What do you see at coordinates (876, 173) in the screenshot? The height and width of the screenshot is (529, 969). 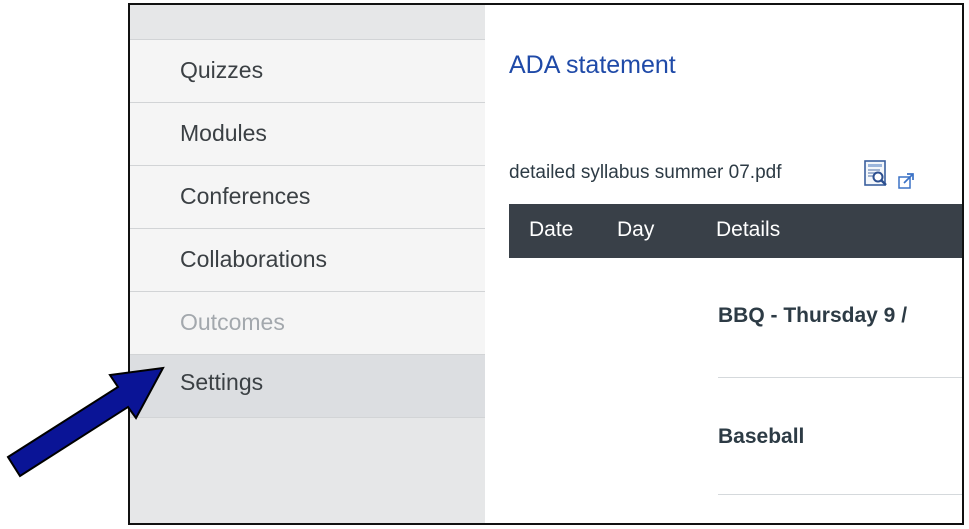 I see `pdf-preview-icon` at bounding box center [876, 173].